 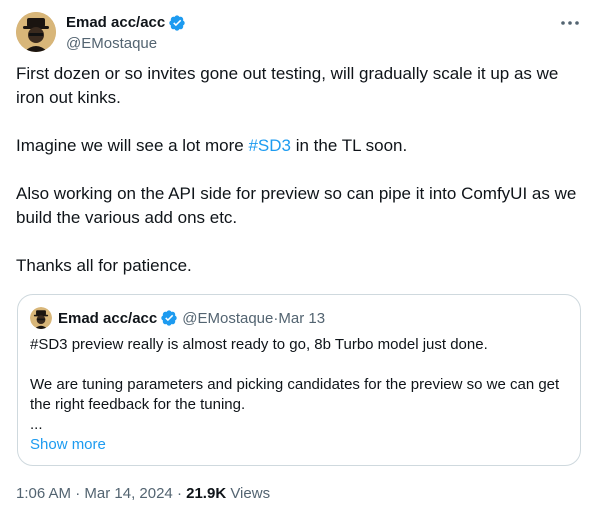 What do you see at coordinates (36, 32) in the screenshot?
I see `author-avatar` at bounding box center [36, 32].